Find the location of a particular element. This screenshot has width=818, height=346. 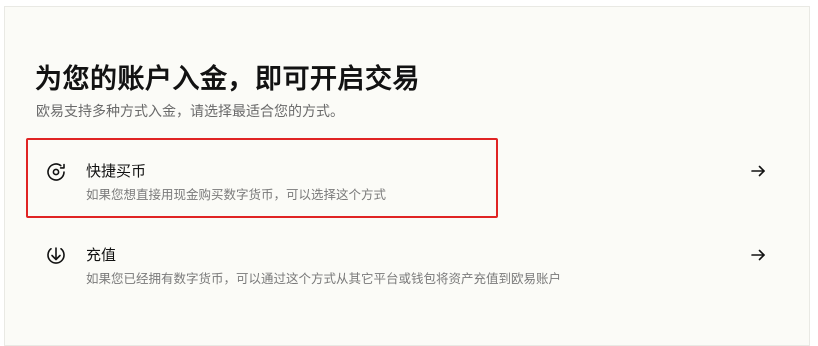

coin-exchange-icon is located at coordinates (56, 172).